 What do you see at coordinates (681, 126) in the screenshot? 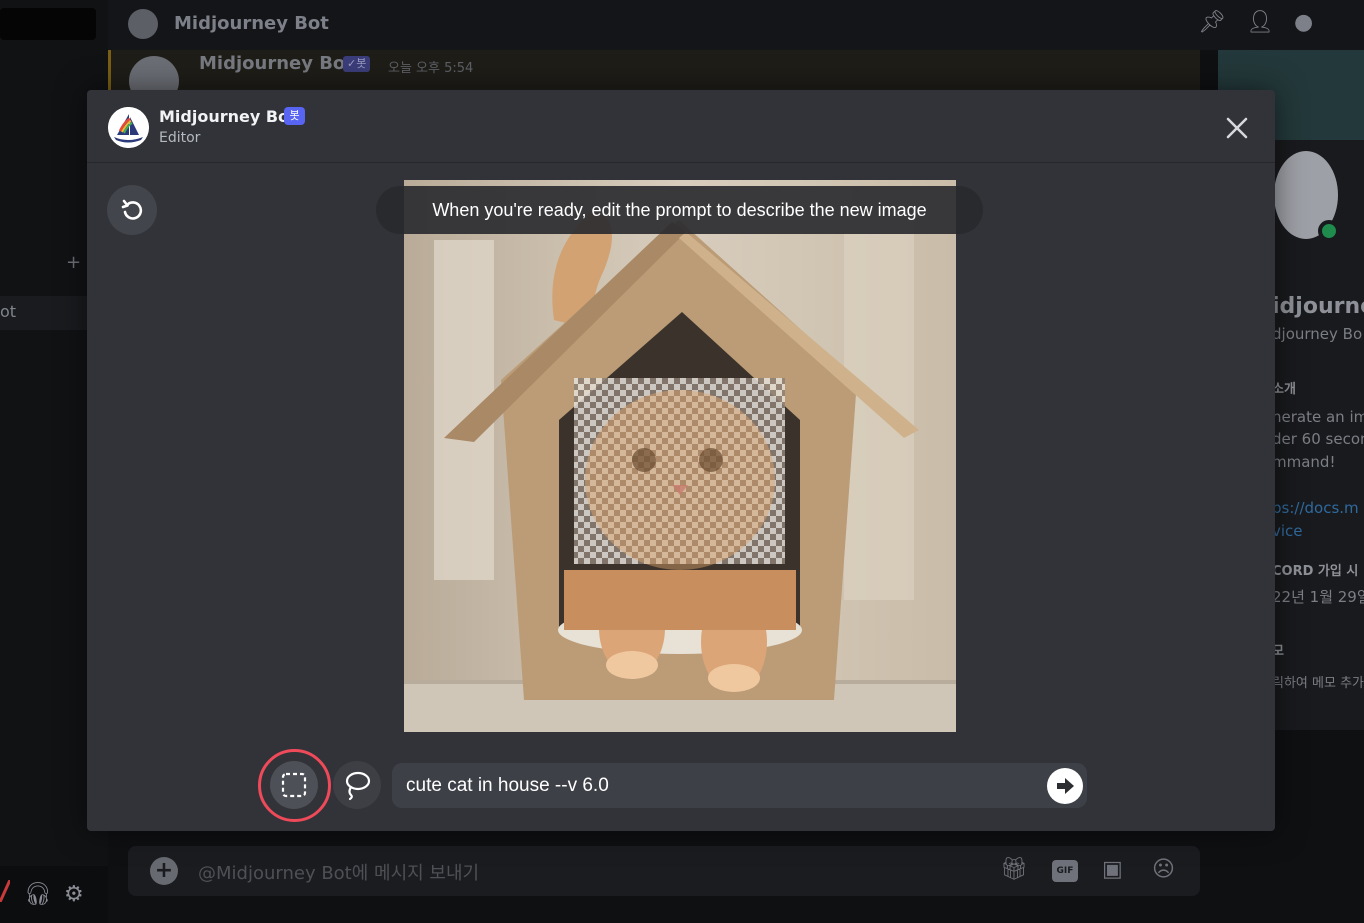
I see `modal-header: Midjourney Bot 봇 Editor` at bounding box center [681, 126].